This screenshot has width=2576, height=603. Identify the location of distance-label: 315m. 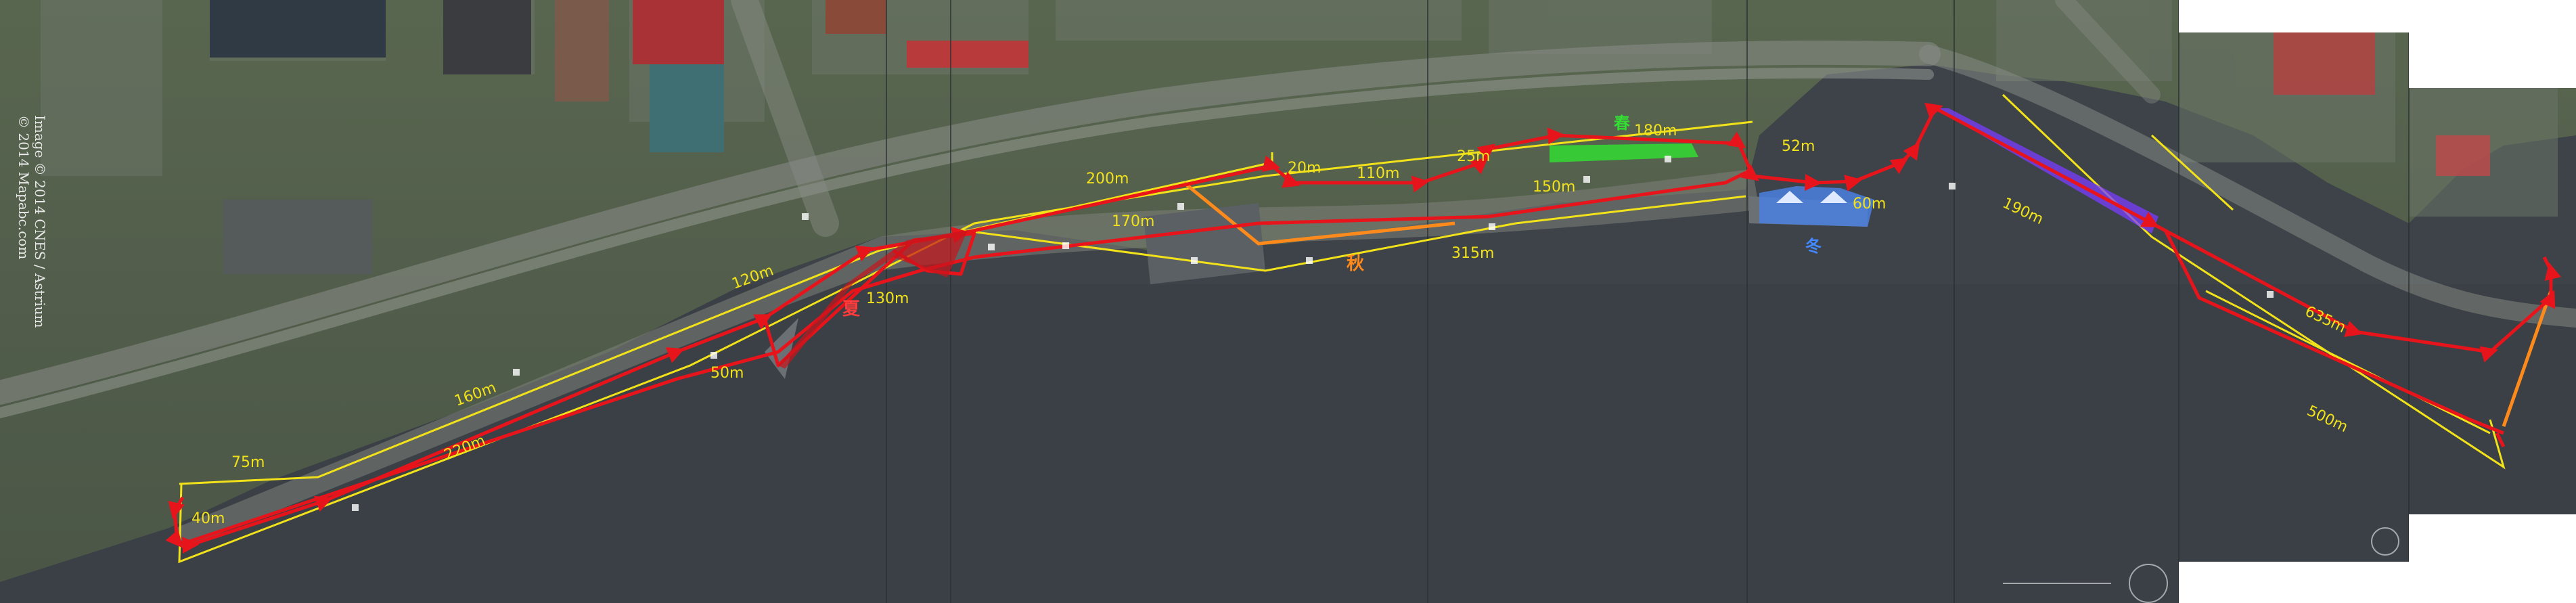
(1472, 253).